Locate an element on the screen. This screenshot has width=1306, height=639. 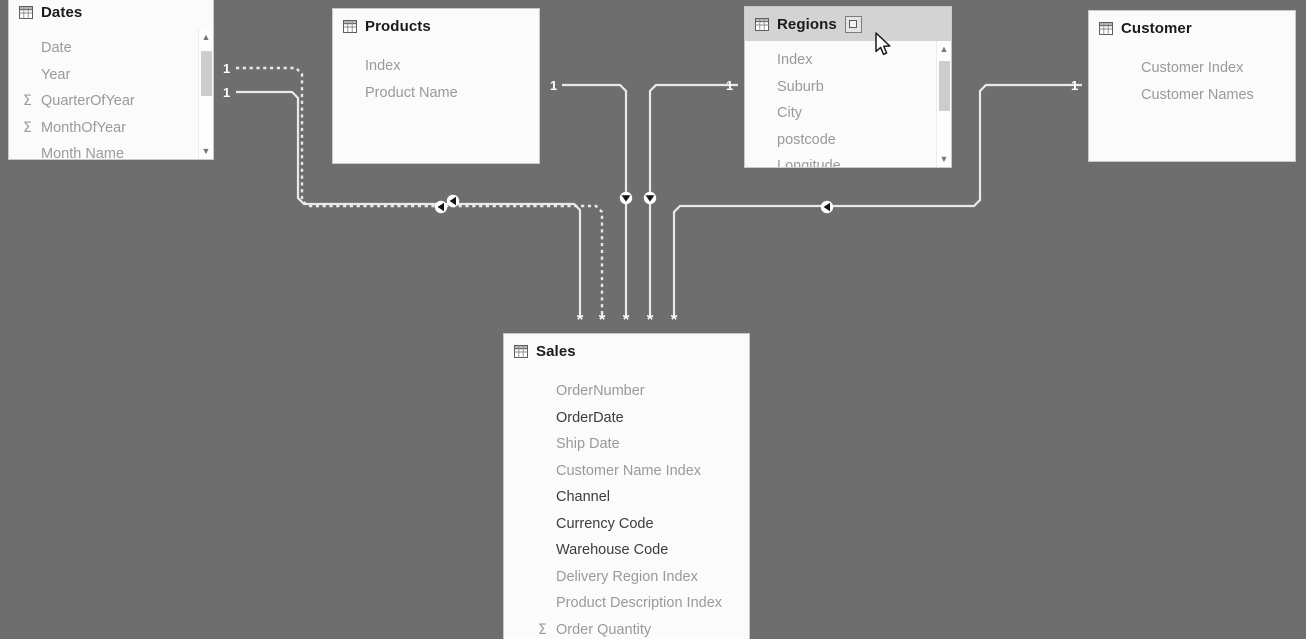
table-header-customer: Customer is located at coordinates (1192, 28).